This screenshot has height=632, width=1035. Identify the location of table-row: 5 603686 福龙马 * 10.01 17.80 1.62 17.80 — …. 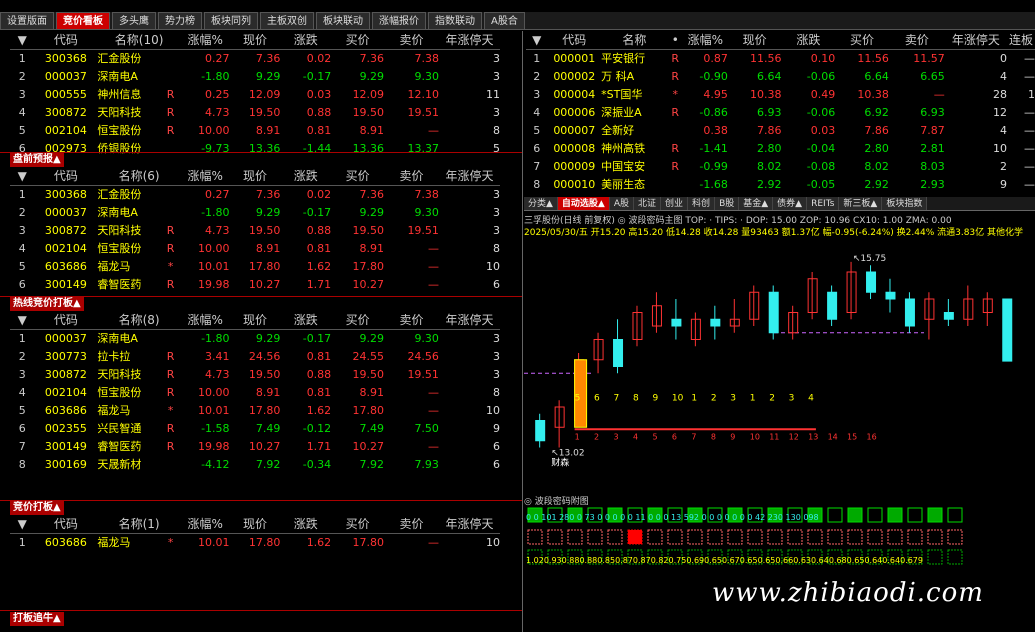
(255, 267).